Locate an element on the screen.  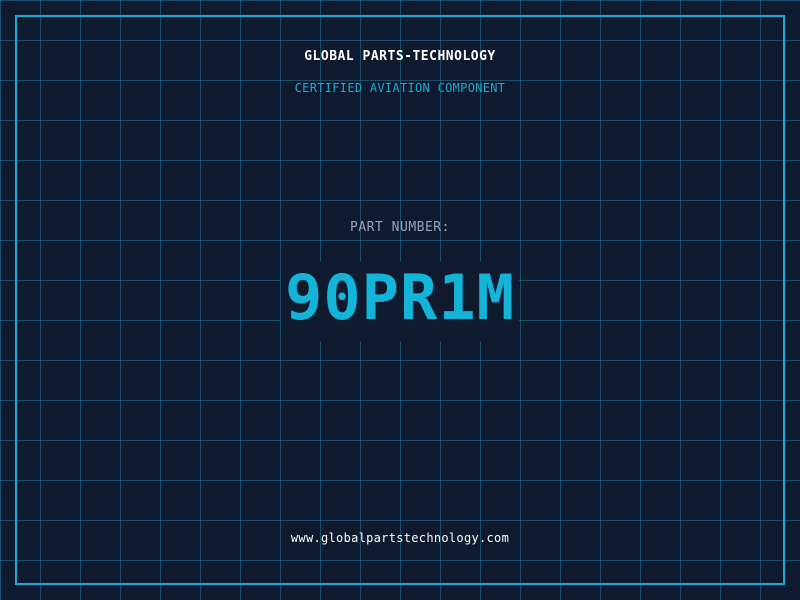
website-url: www.globalpartstechnology.com is located at coordinates (400, 538).